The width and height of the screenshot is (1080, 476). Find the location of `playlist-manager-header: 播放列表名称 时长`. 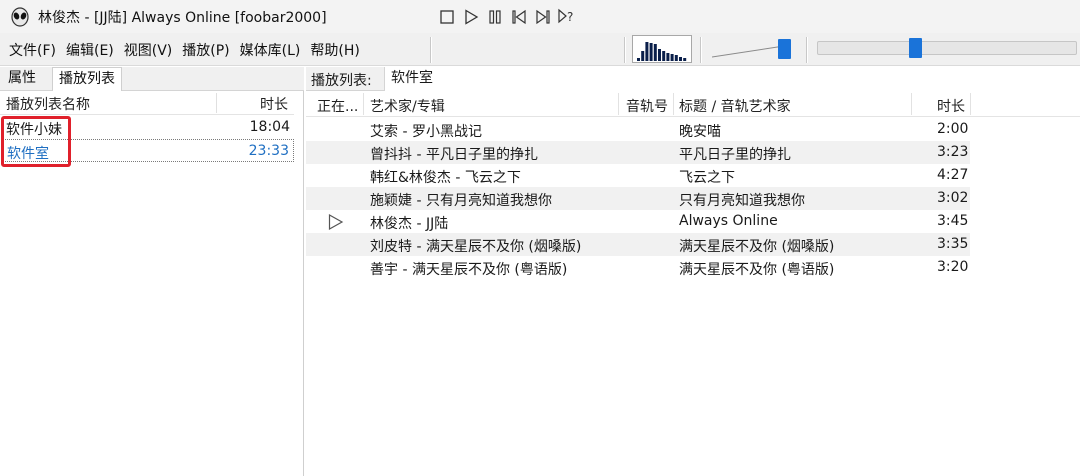

playlist-manager-header: 播放列表名称 时长 is located at coordinates (147, 103).